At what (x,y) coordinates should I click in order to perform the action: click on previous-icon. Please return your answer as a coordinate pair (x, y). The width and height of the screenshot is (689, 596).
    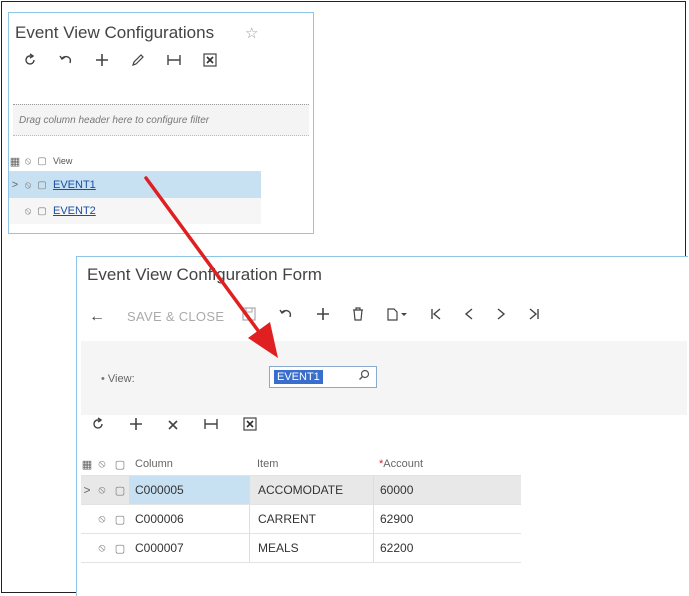
    Looking at the image, I should click on (469, 316).